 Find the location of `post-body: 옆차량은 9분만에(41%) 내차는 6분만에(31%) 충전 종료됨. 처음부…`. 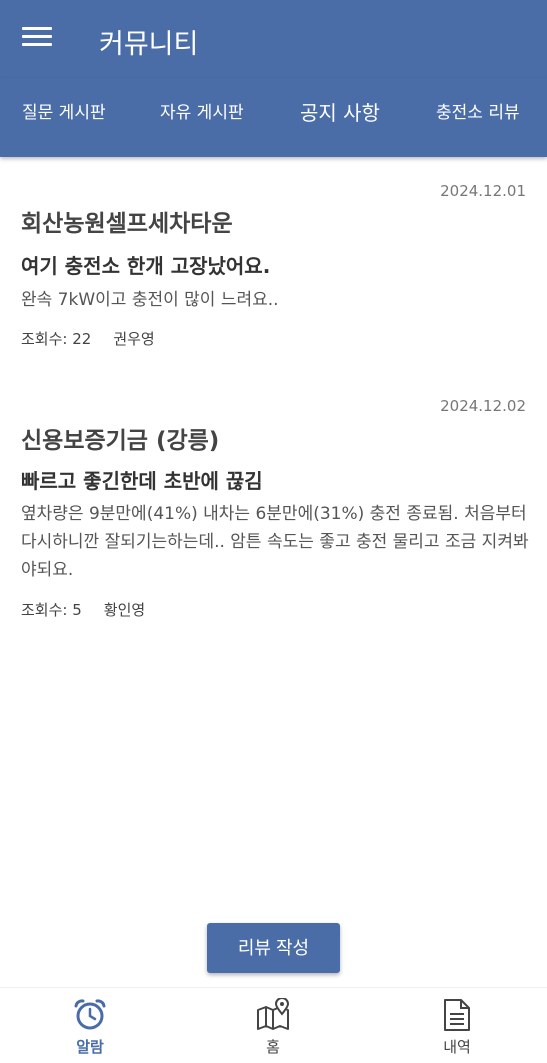

post-body: 옆차량은 9분만에(41%) 내차는 6분만에(31%) 충전 종료됨. 처음부… is located at coordinates (275, 542).